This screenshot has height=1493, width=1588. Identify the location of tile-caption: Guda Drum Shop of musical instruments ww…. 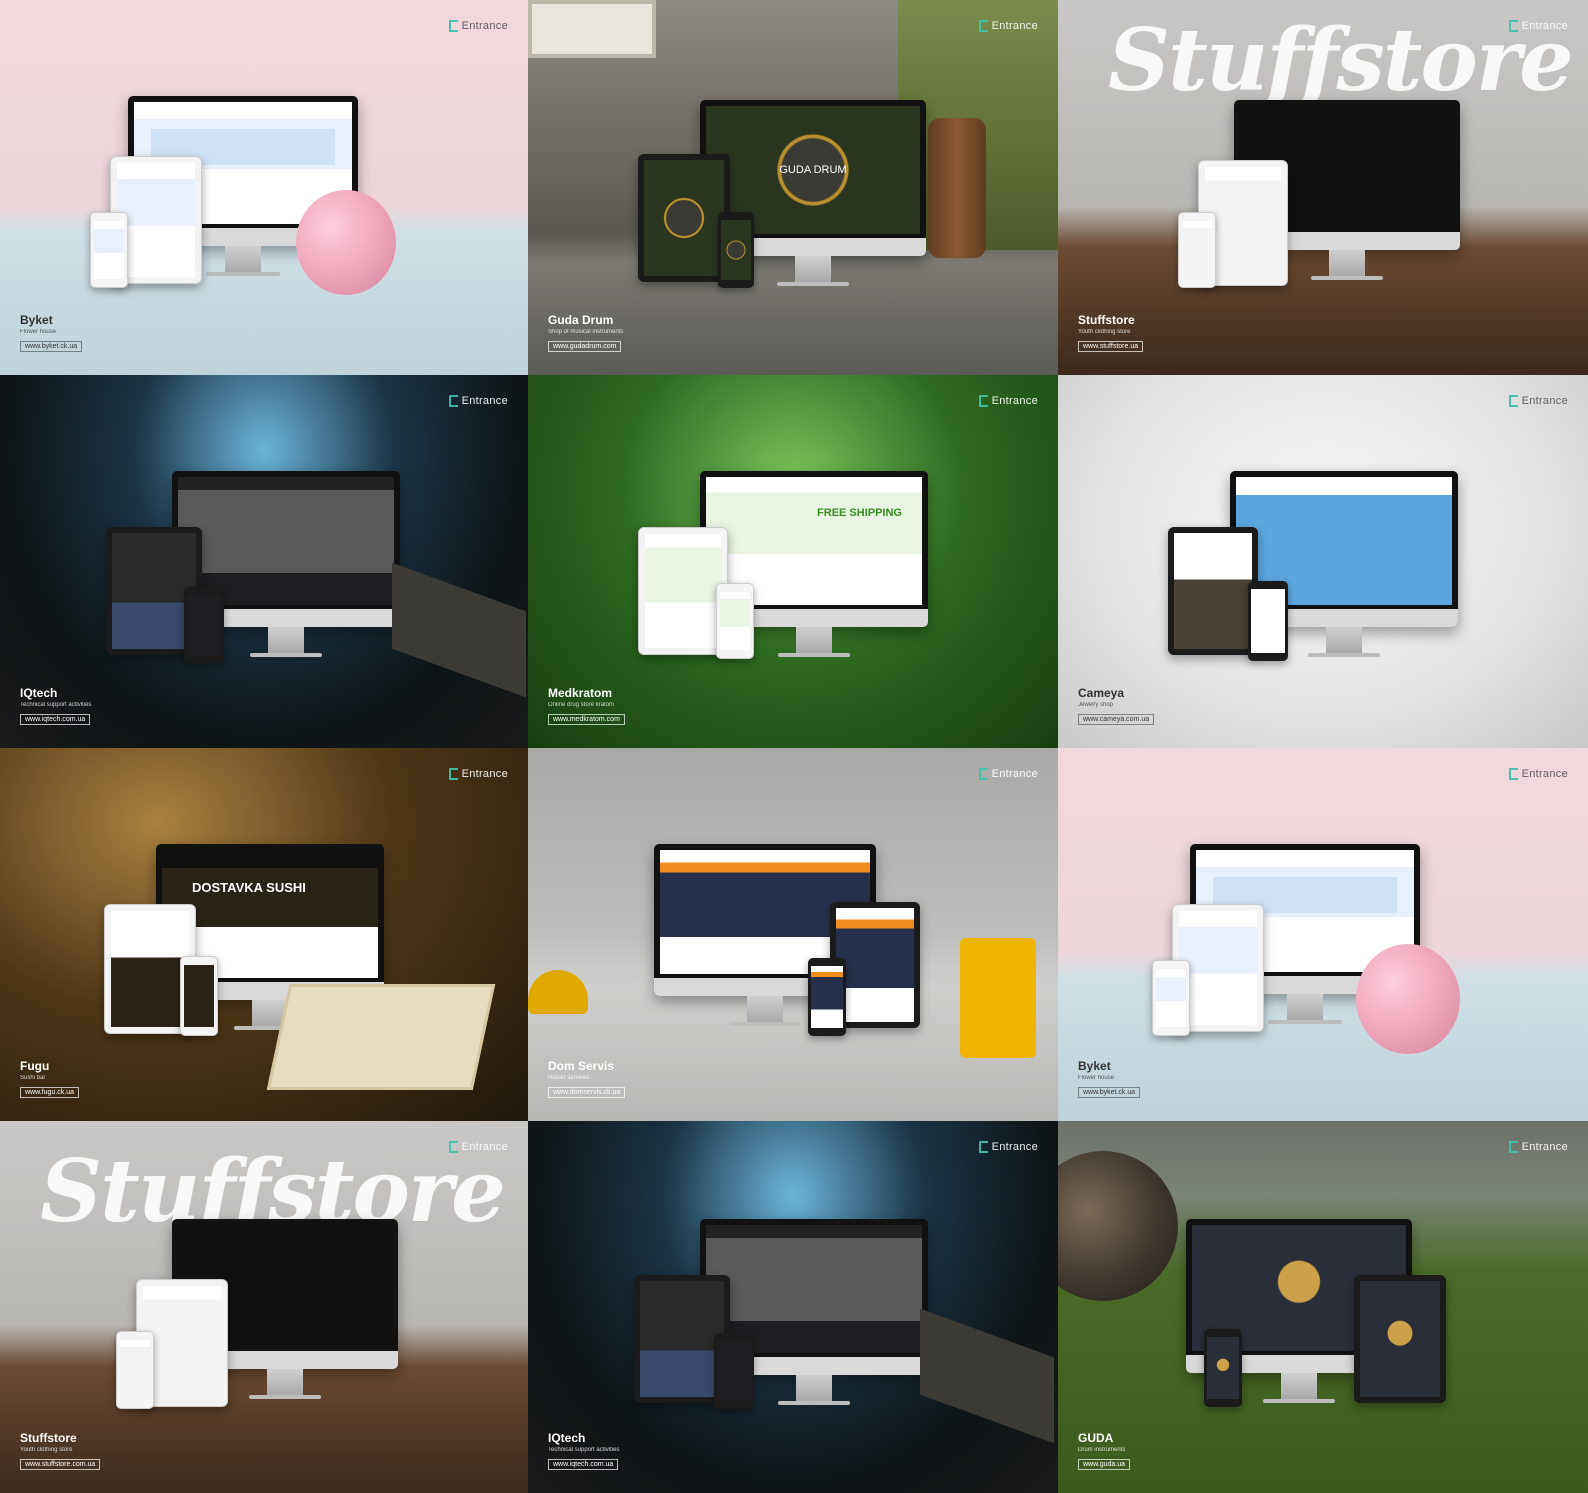
(586, 332).